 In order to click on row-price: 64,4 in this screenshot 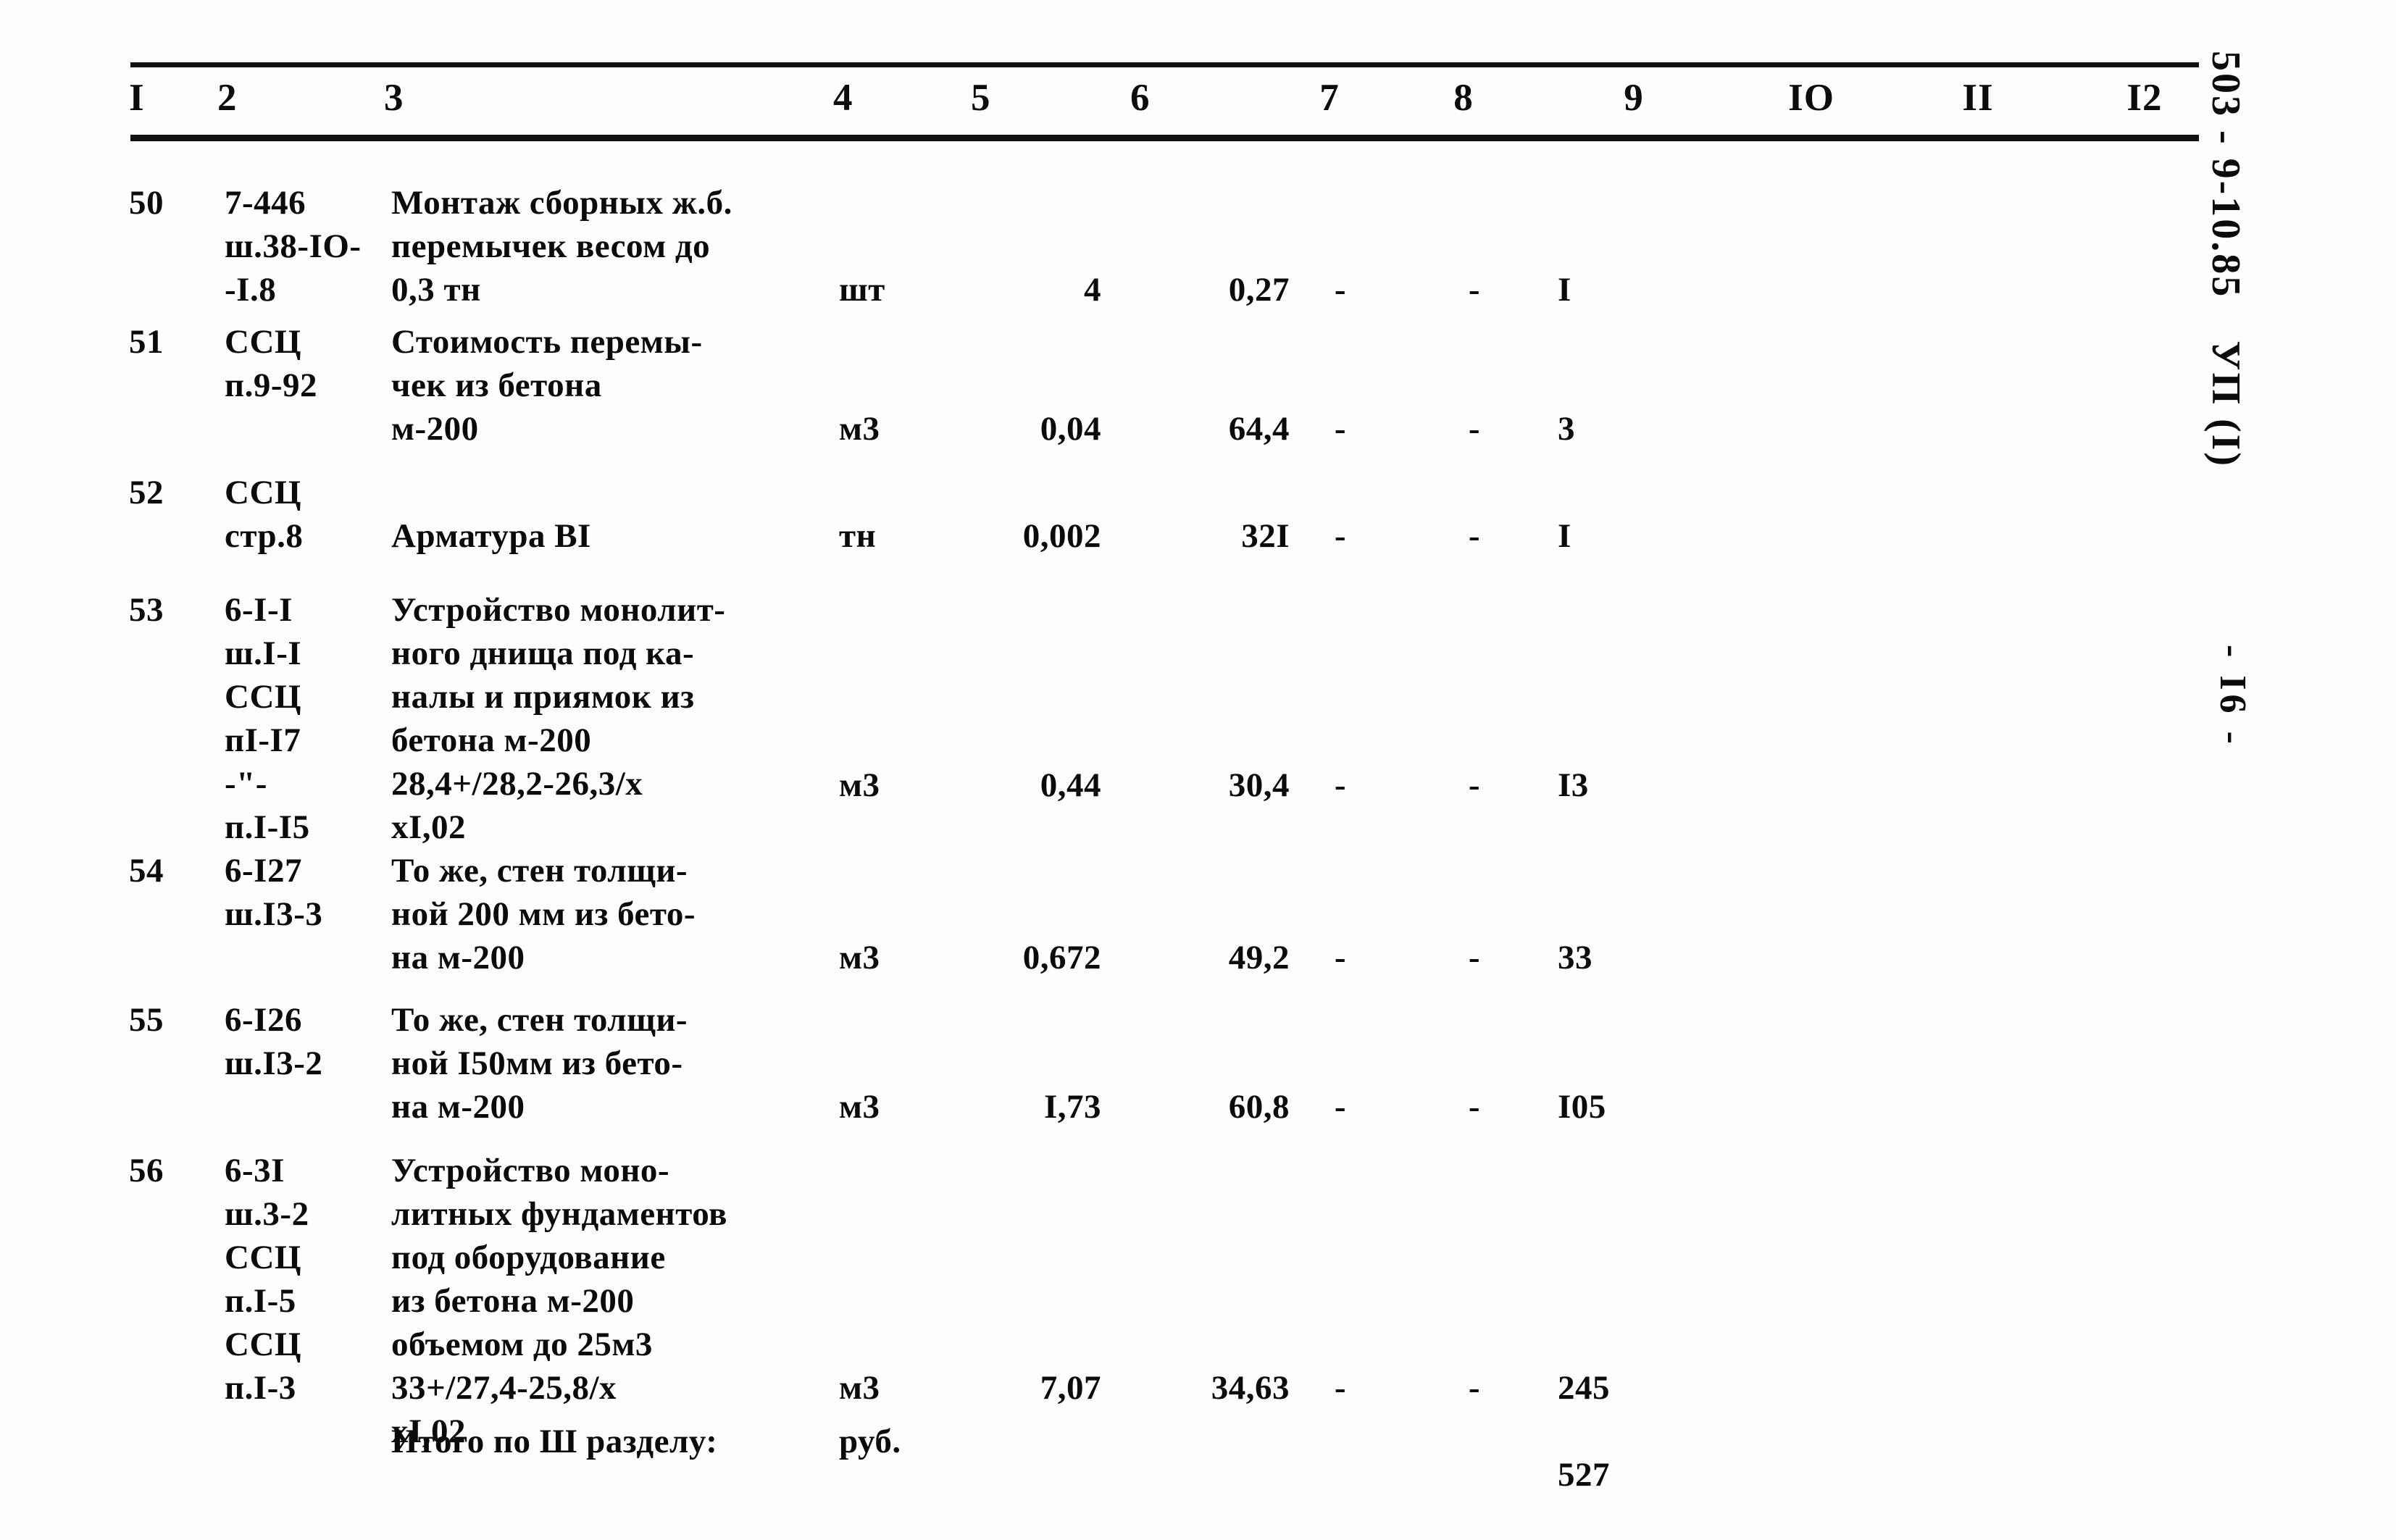, I will do `click(1259, 429)`.